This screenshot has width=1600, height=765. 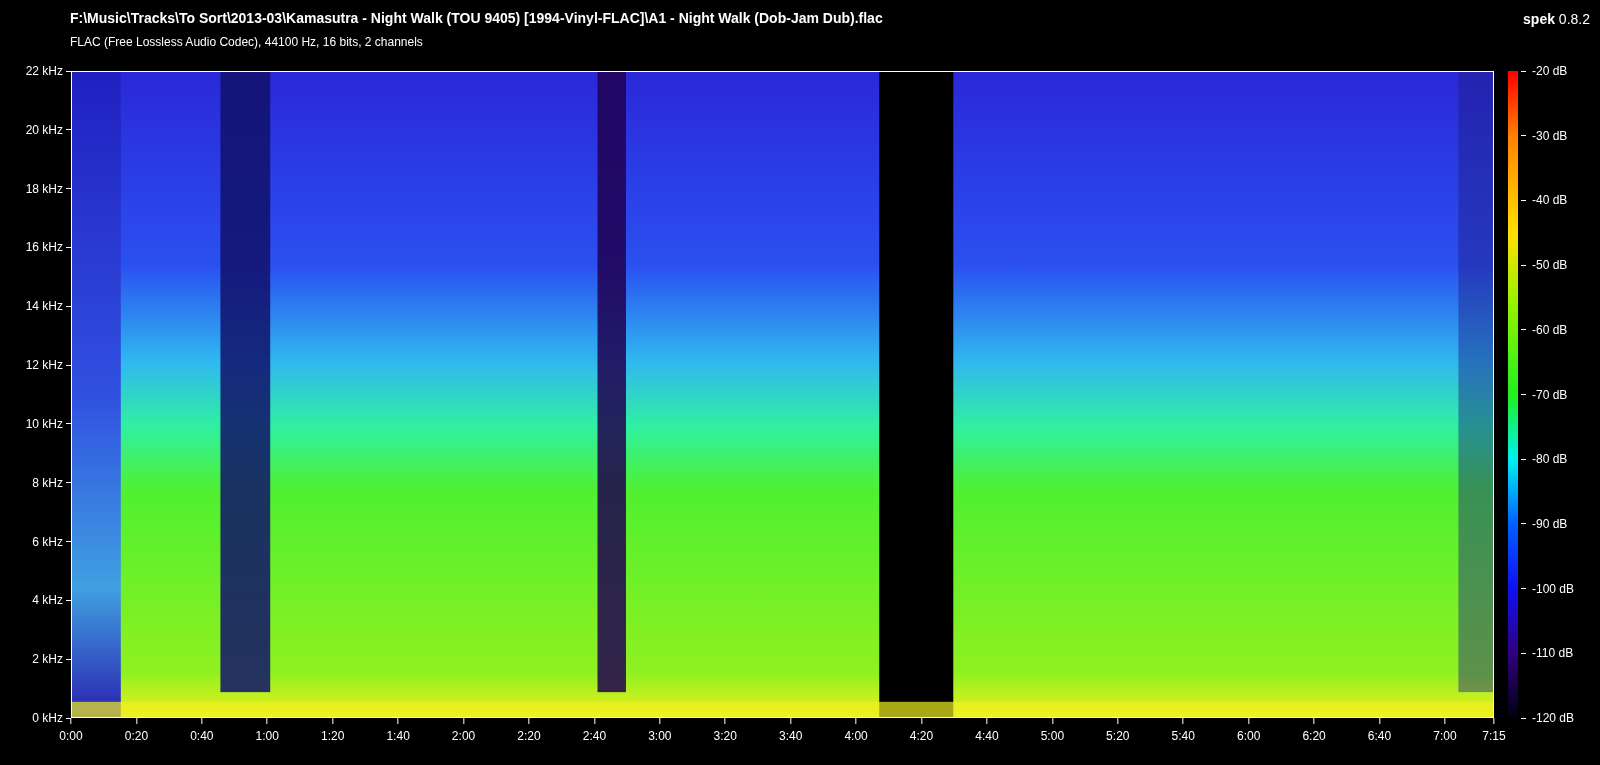 I want to click on codec-info: FLAC (Free Lossless Audio Codec), 44100 Hz, 16 bits, 2 channels, so click(x=247, y=42).